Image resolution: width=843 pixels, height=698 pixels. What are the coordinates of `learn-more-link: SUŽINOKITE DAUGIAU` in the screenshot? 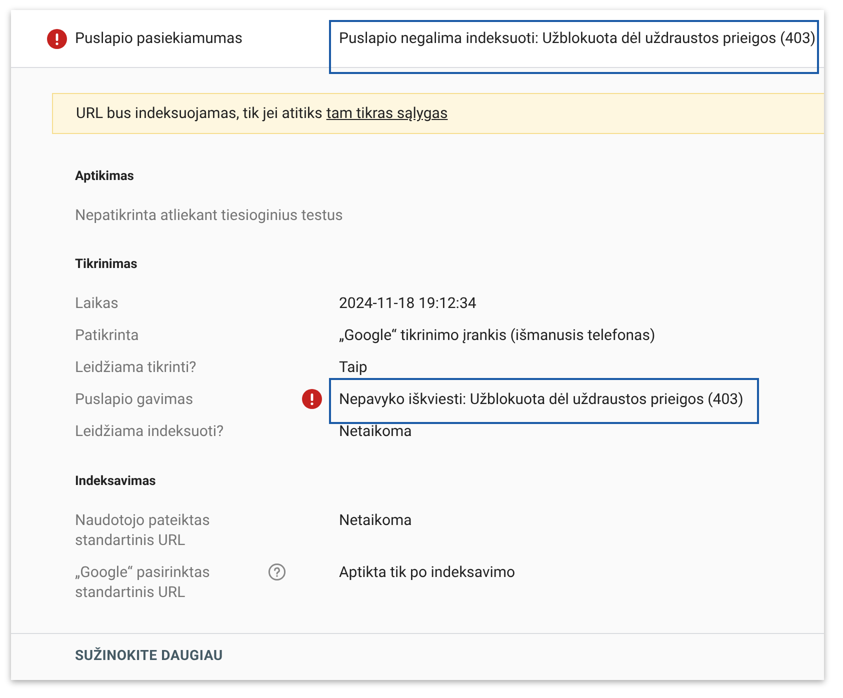 It's located at (149, 657).